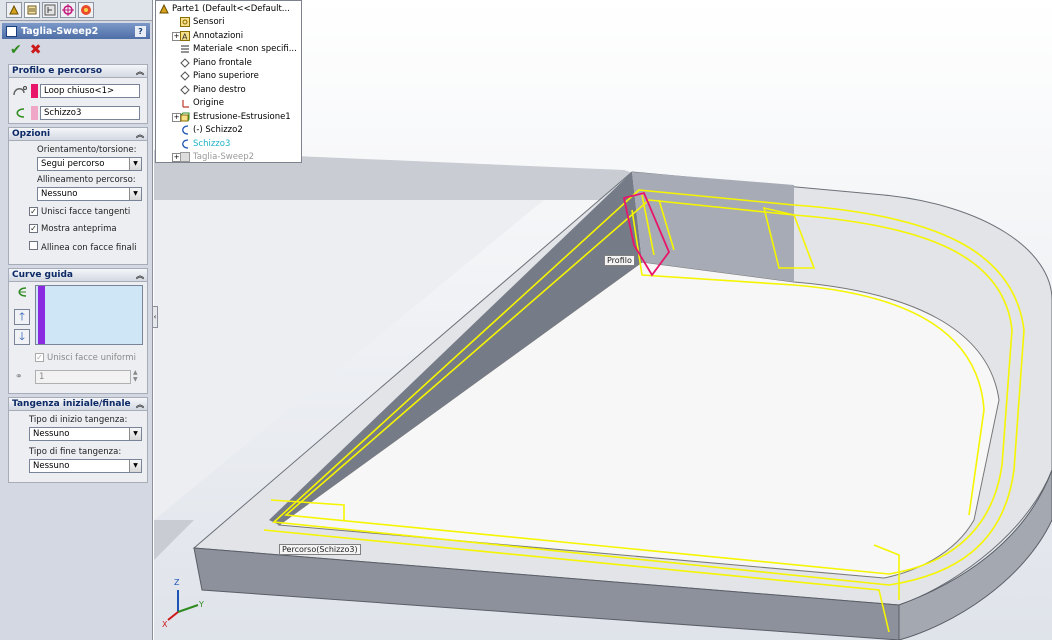 Image resolution: width=1052 pixels, height=643 pixels. What do you see at coordinates (211, 35) in the screenshot?
I see `tree-item-annotations: A Annotazioni` at bounding box center [211, 35].